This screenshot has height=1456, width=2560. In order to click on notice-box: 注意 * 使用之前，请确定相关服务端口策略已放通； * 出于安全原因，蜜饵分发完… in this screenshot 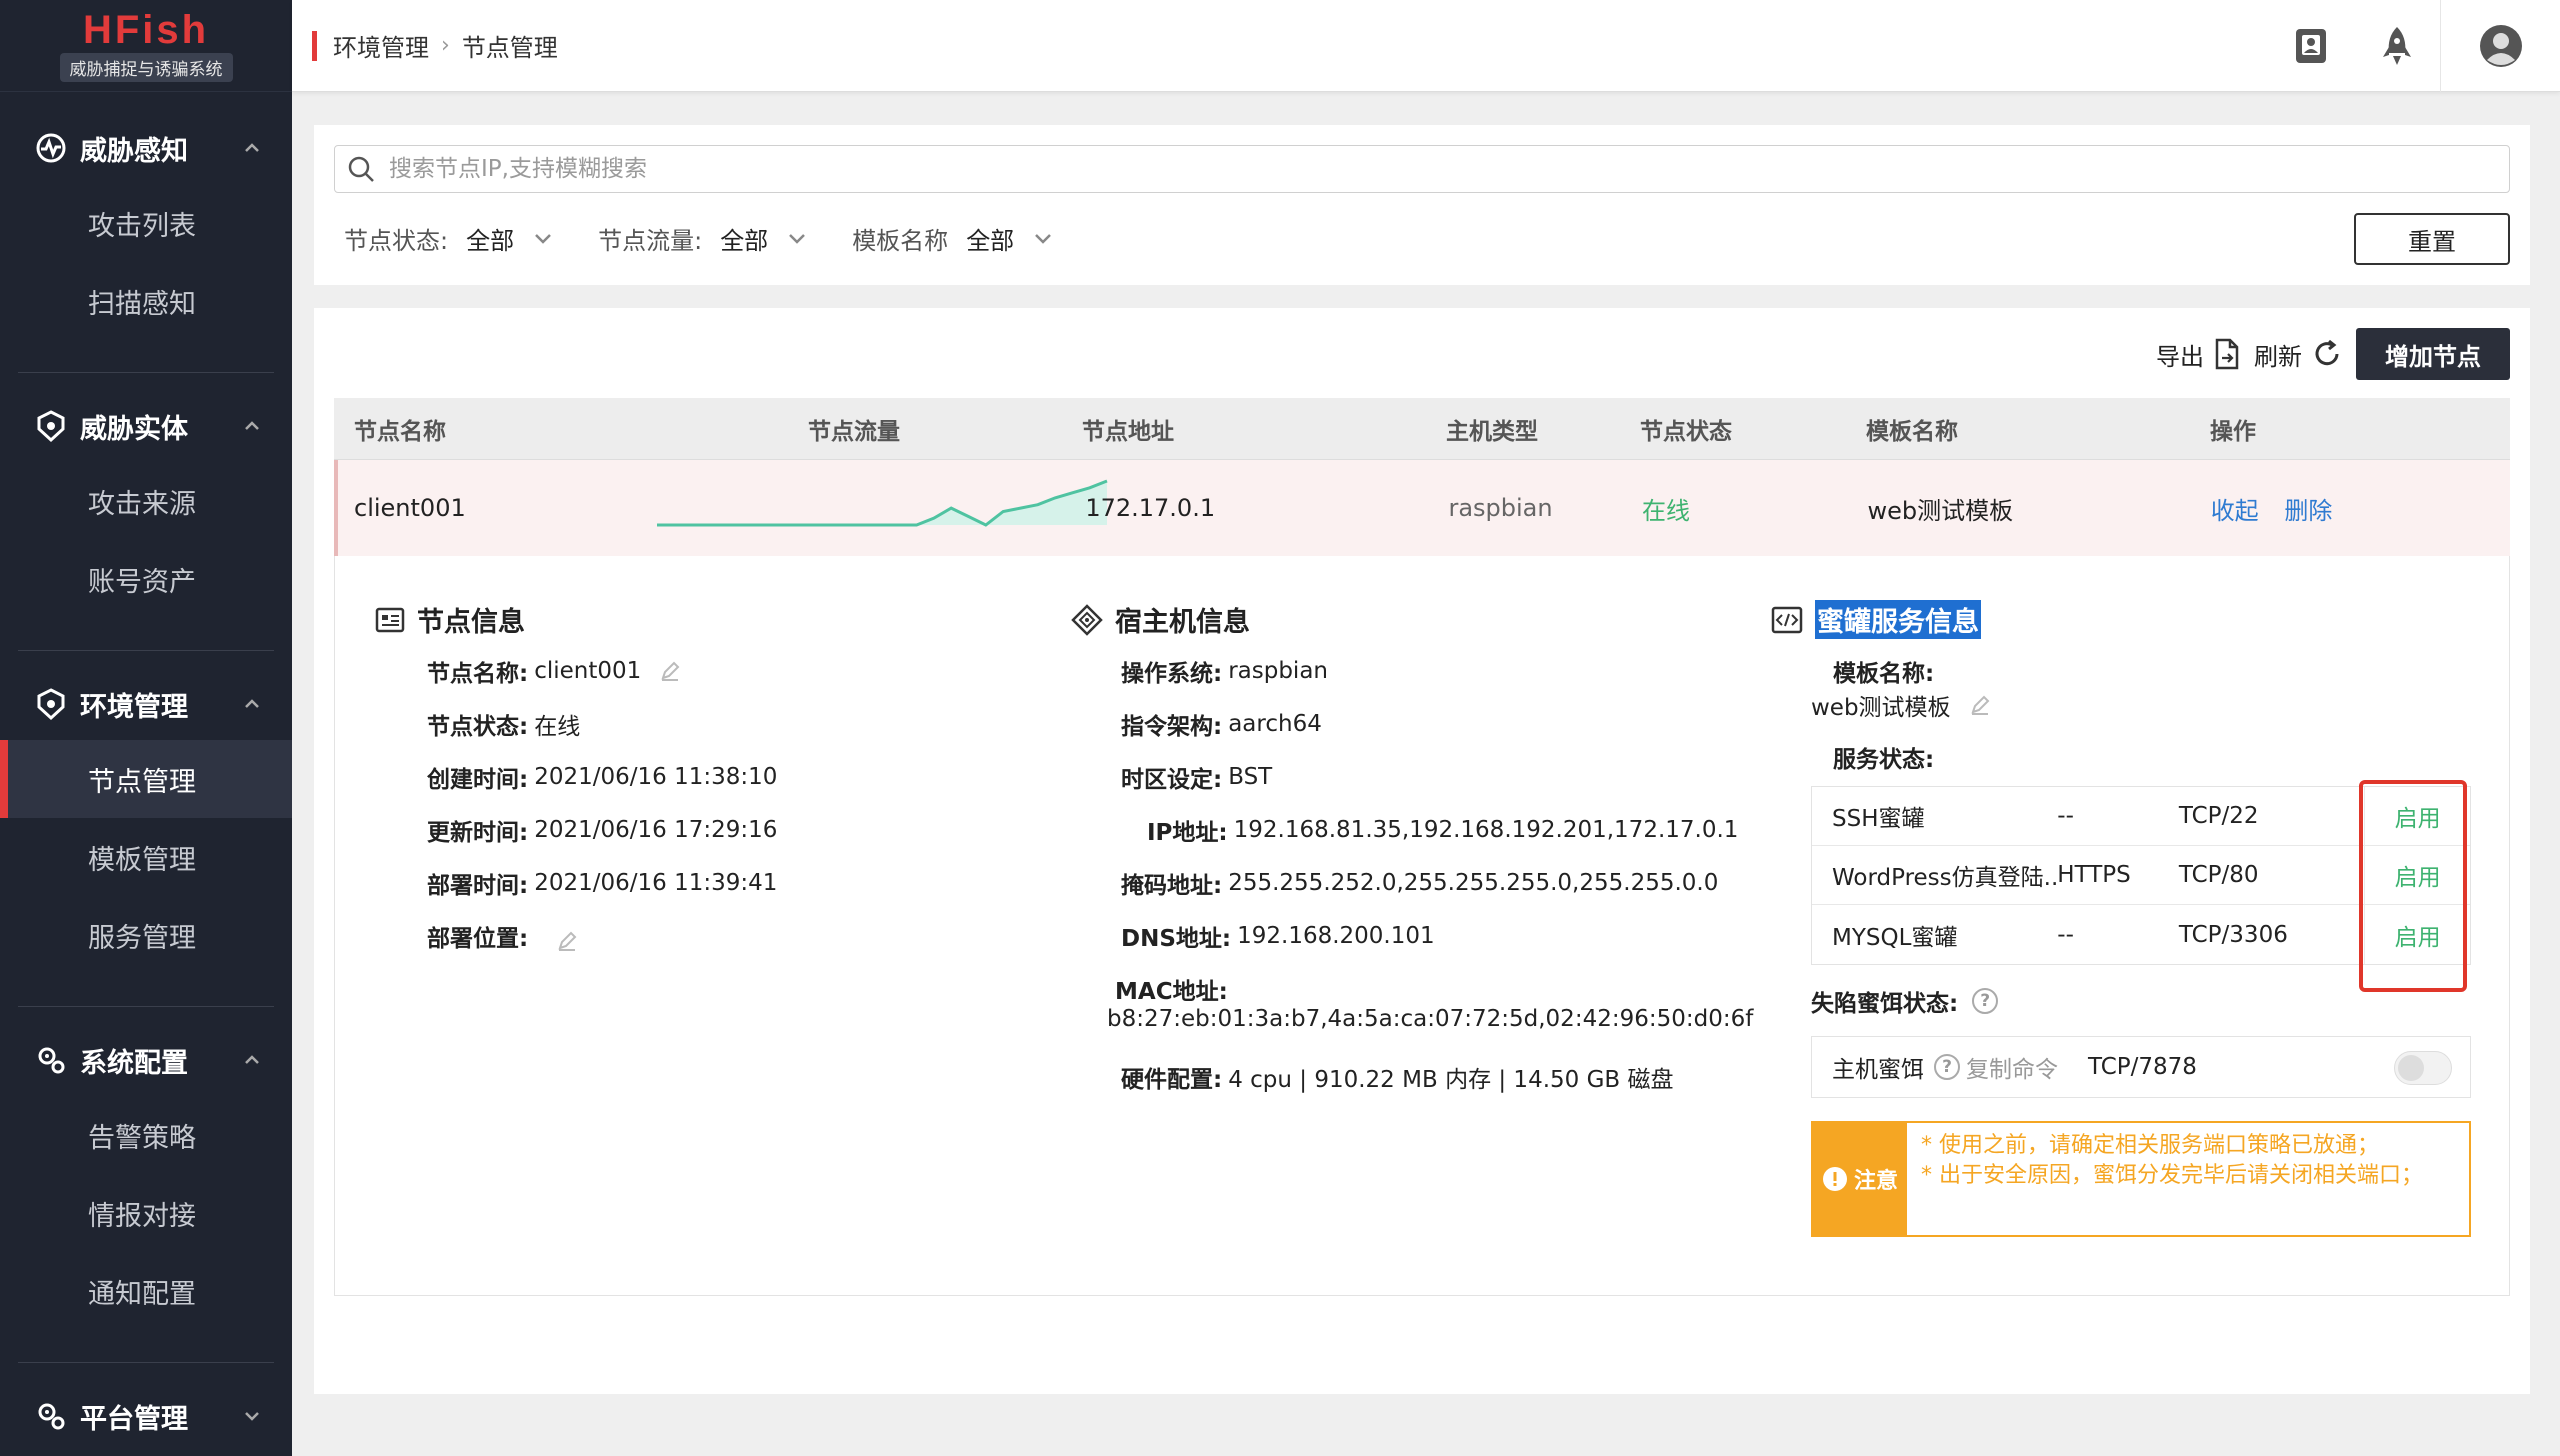, I will do `click(2141, 1179)`.